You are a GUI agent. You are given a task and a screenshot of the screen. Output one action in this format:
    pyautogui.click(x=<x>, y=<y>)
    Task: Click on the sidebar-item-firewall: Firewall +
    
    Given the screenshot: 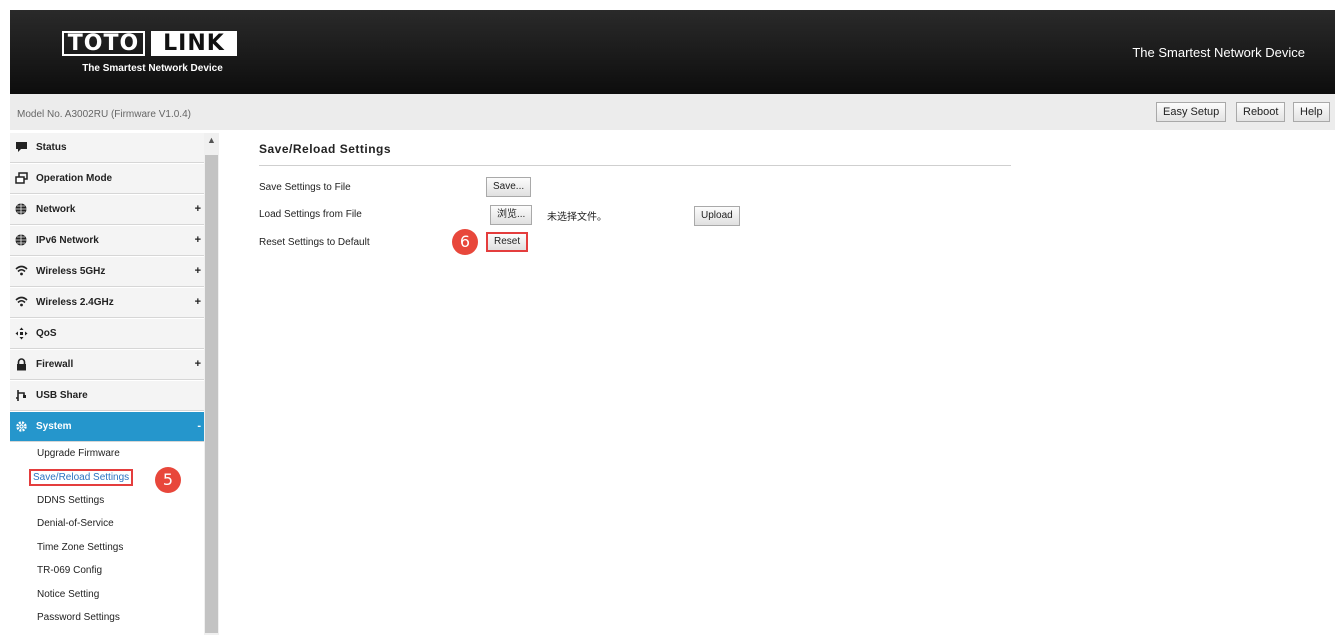 What is the action you would take?
    pyautogui.click(x=107, y=365)
    